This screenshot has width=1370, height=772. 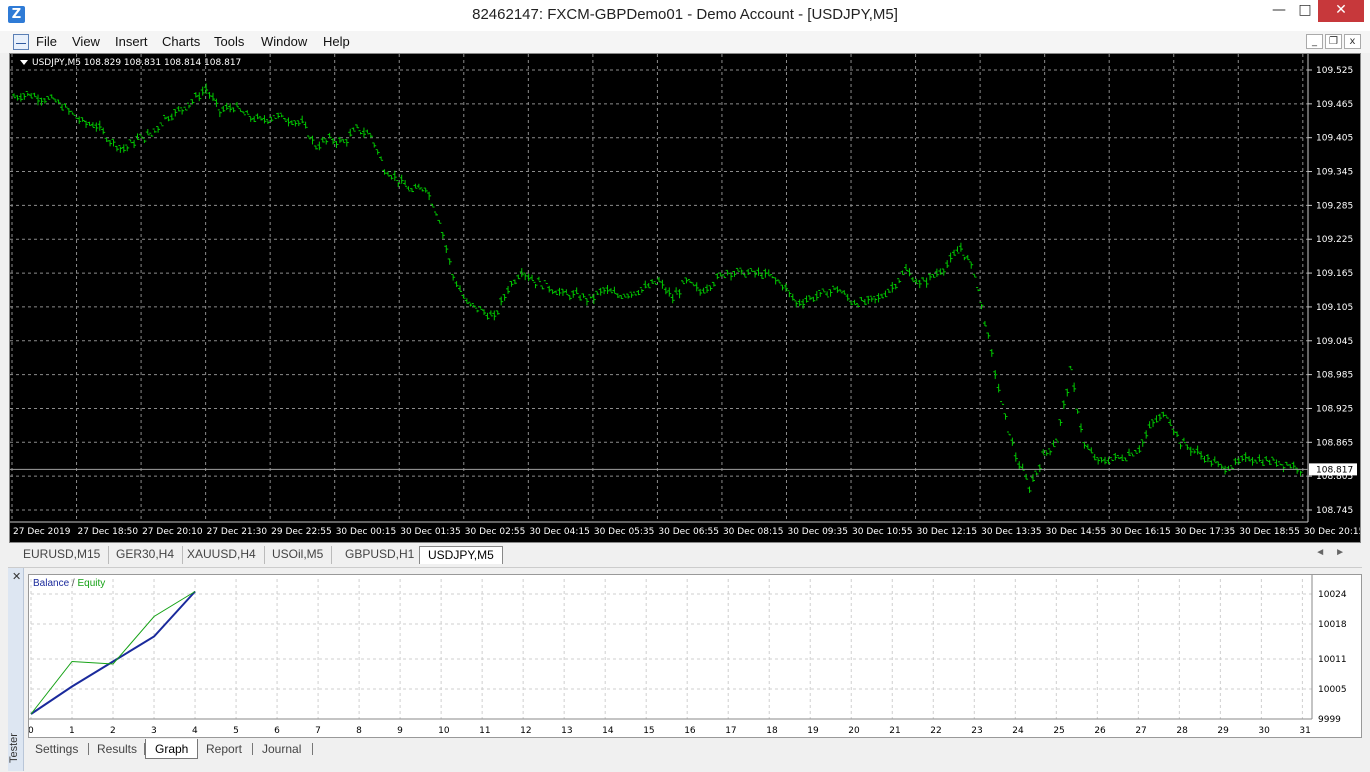 I want to click on graph-x-tick-label: 25, so click(x=1058, y=731).